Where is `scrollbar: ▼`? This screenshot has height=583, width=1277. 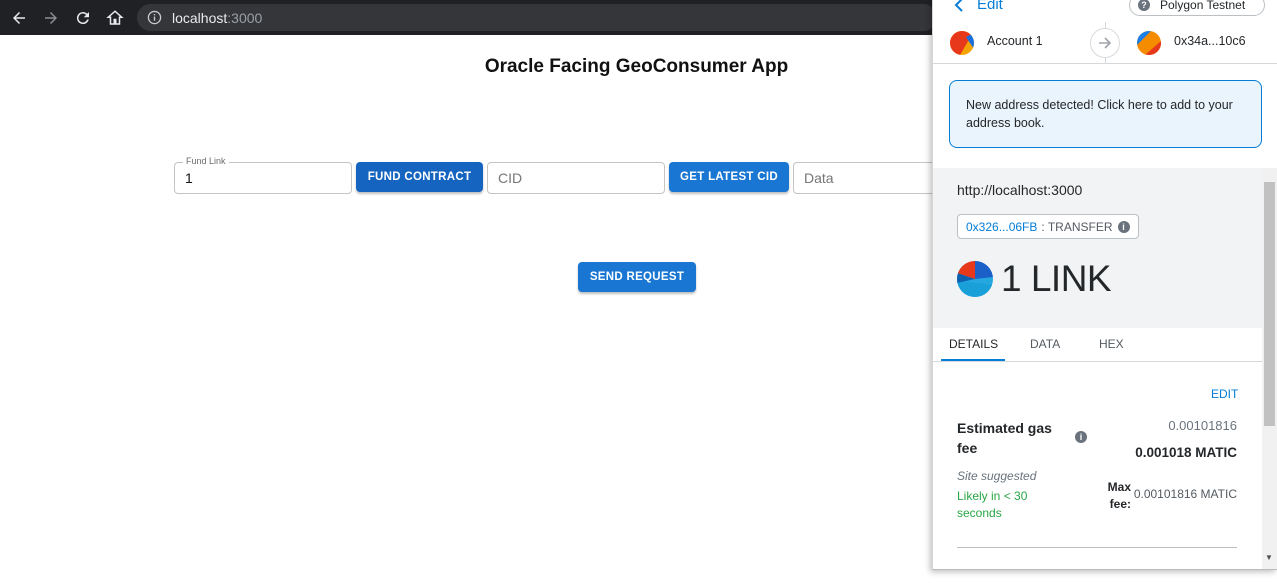 scrollbar: ▼ is located at coordinates (1269, 368).